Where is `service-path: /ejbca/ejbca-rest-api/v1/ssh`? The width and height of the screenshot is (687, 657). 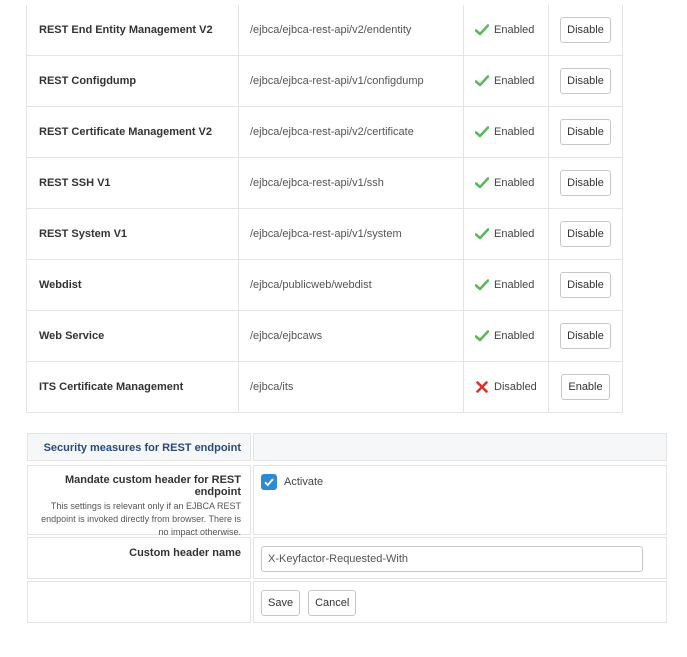
service-path: /ejbca/ejbca-rest-api/v1/ssh is located at coordinates (351, 183).